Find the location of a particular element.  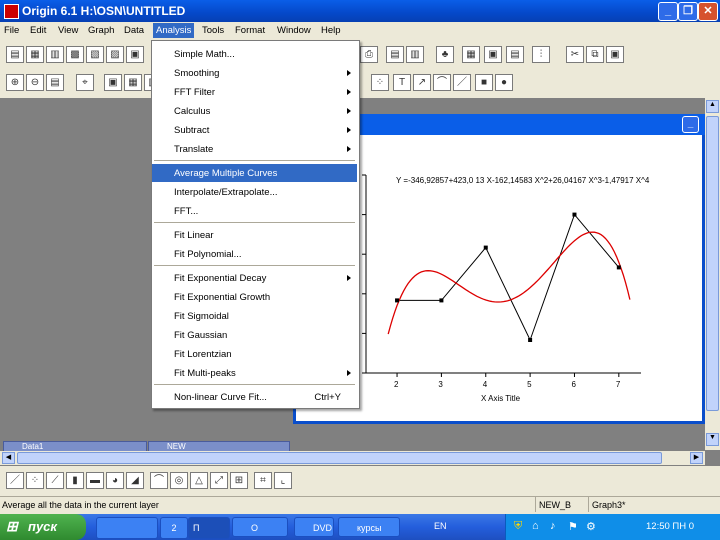

triangle-plot-icon: △ is located at coordinates (199, 480).